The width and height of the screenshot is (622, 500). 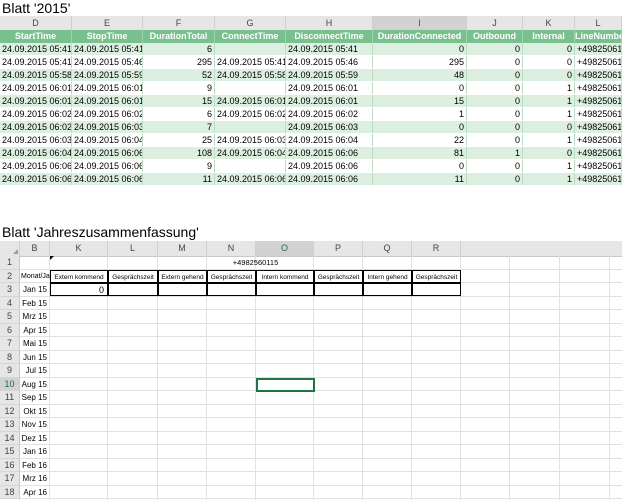 I want to click on table-cell: +4982506127, so click(x=598, y=153).